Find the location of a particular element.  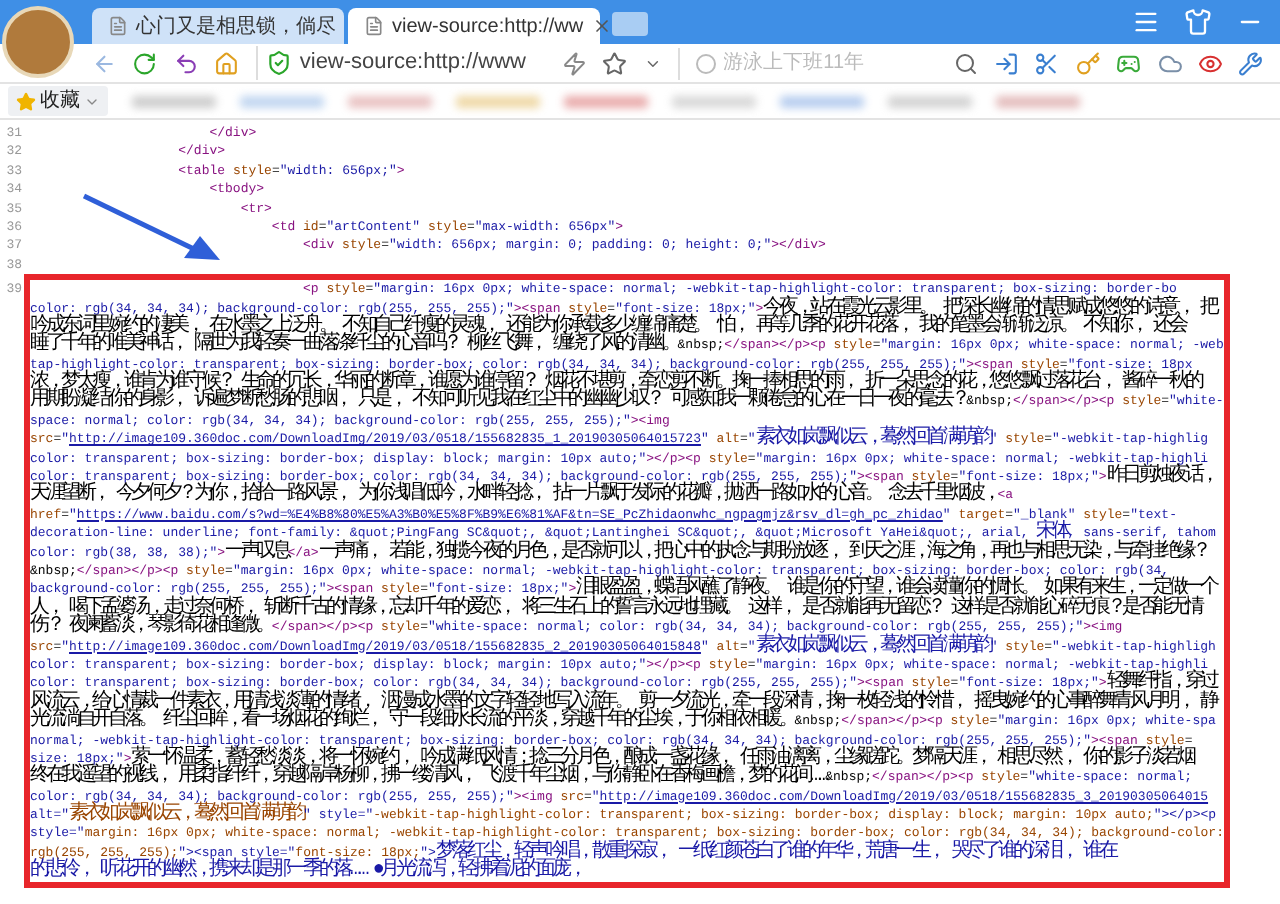

url-text: view-source:http://www is located at coordinates (412, 63).